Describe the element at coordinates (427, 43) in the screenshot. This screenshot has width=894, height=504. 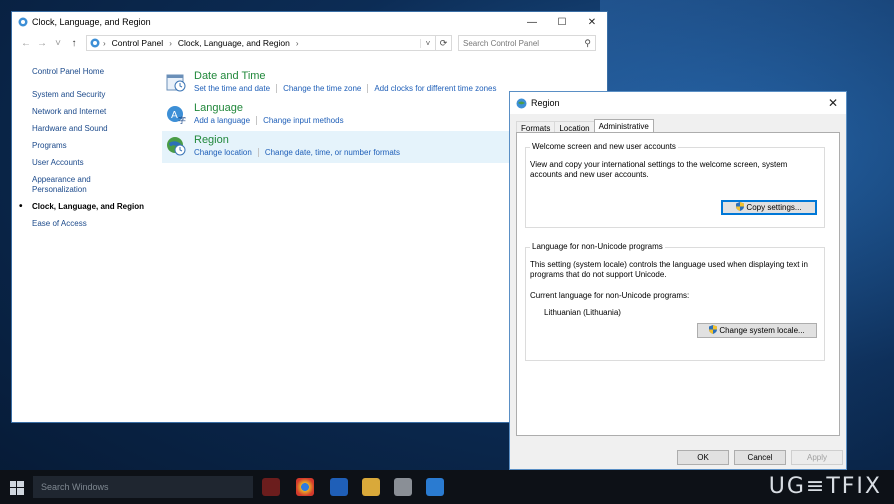
I see `chevron-down-icon: ˅` at that location.